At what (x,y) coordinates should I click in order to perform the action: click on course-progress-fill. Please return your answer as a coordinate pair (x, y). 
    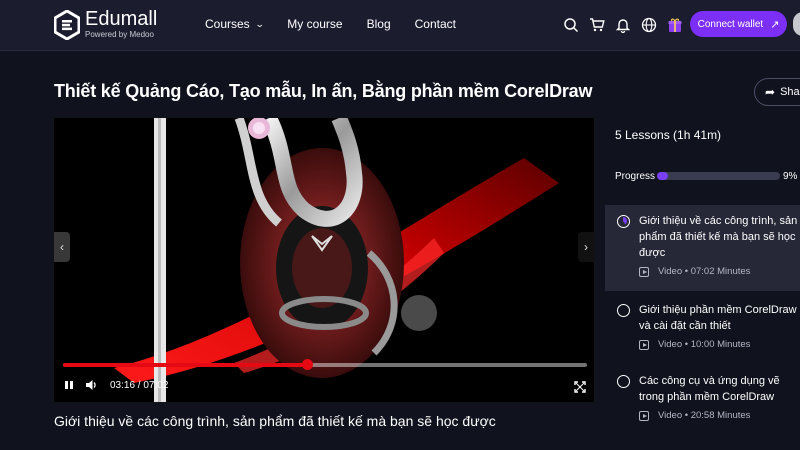
    Looking at the image, I should click on (663, 176).